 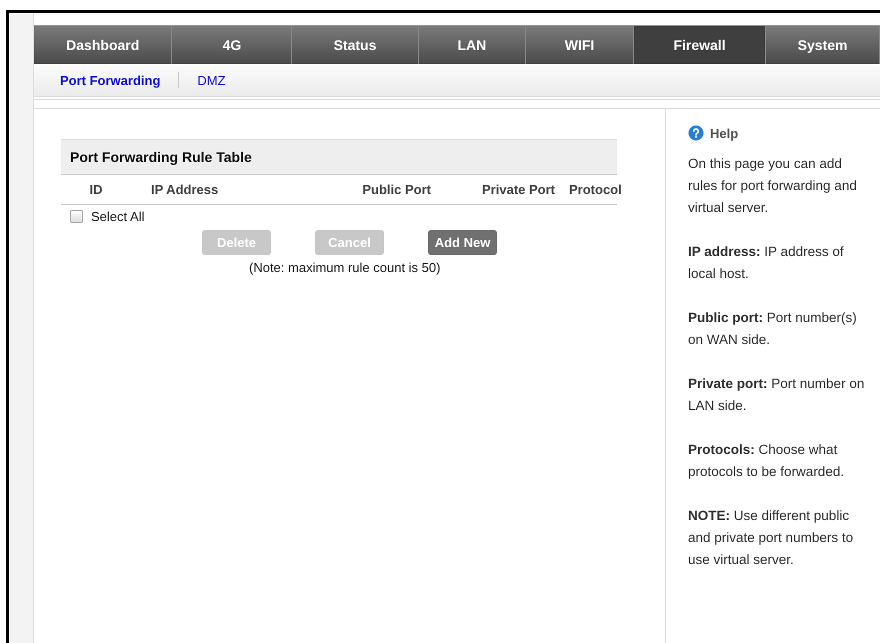 I want to click on column-header: IP Address, so click(x=185, y=189).